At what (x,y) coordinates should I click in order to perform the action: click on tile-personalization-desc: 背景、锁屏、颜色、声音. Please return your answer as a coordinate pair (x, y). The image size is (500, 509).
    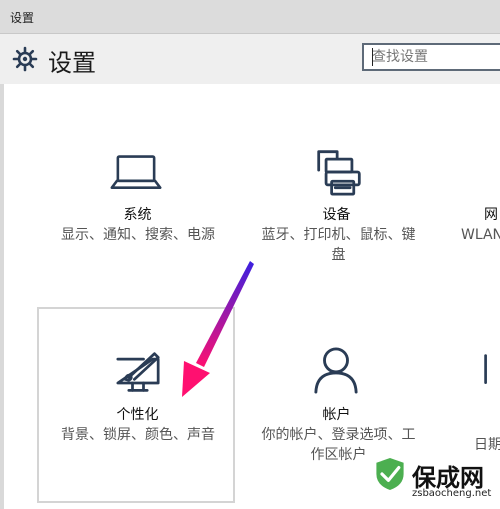
    Looking at the image, I should click on (138, 435).